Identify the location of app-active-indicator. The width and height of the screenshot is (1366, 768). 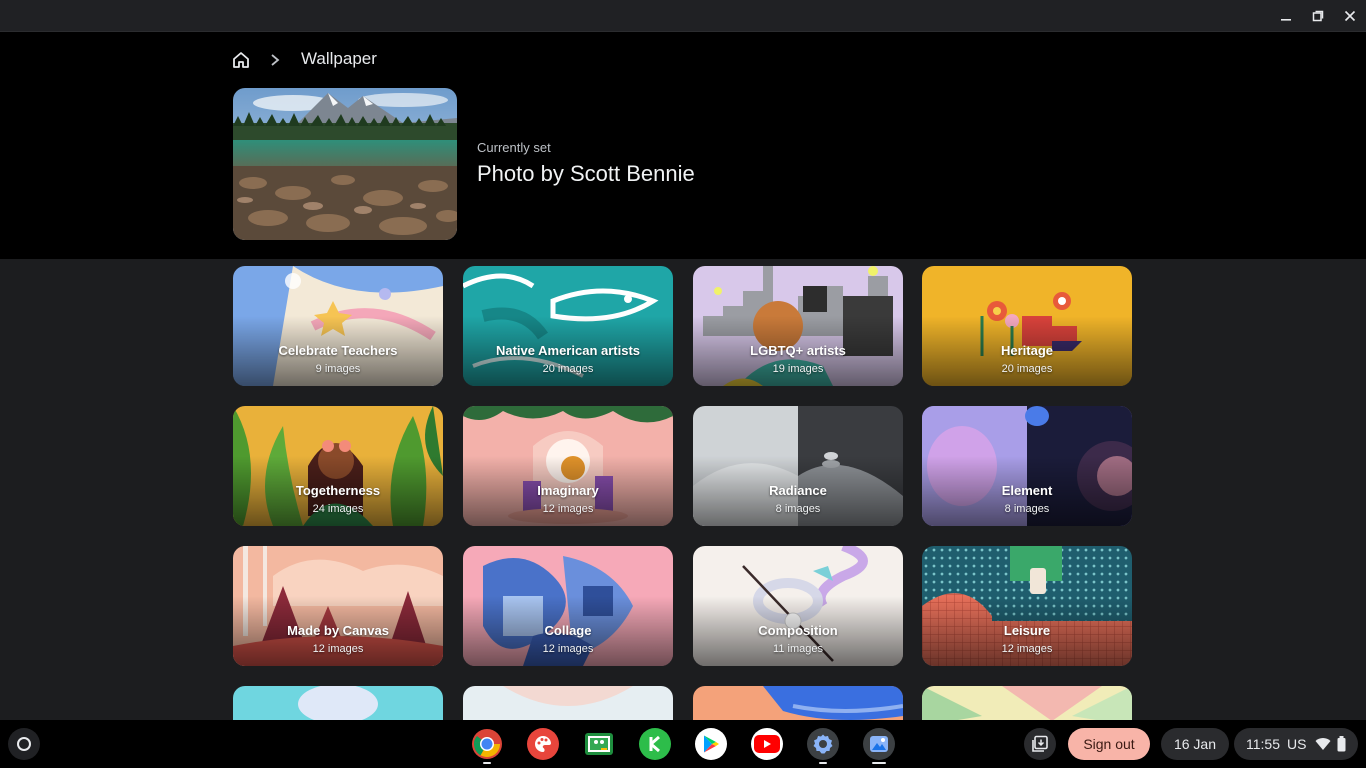
(879, 763).